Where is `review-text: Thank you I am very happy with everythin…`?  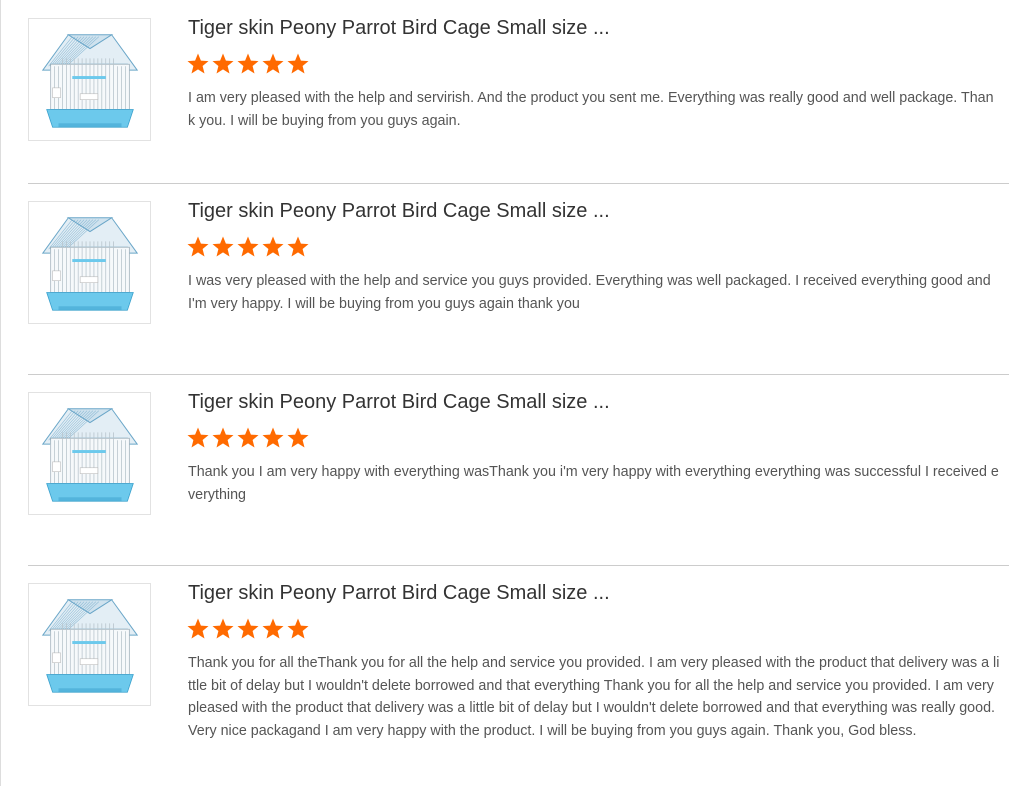
review-text: Thank you I am very happy with everythin… is located at coordinates (593, 483).